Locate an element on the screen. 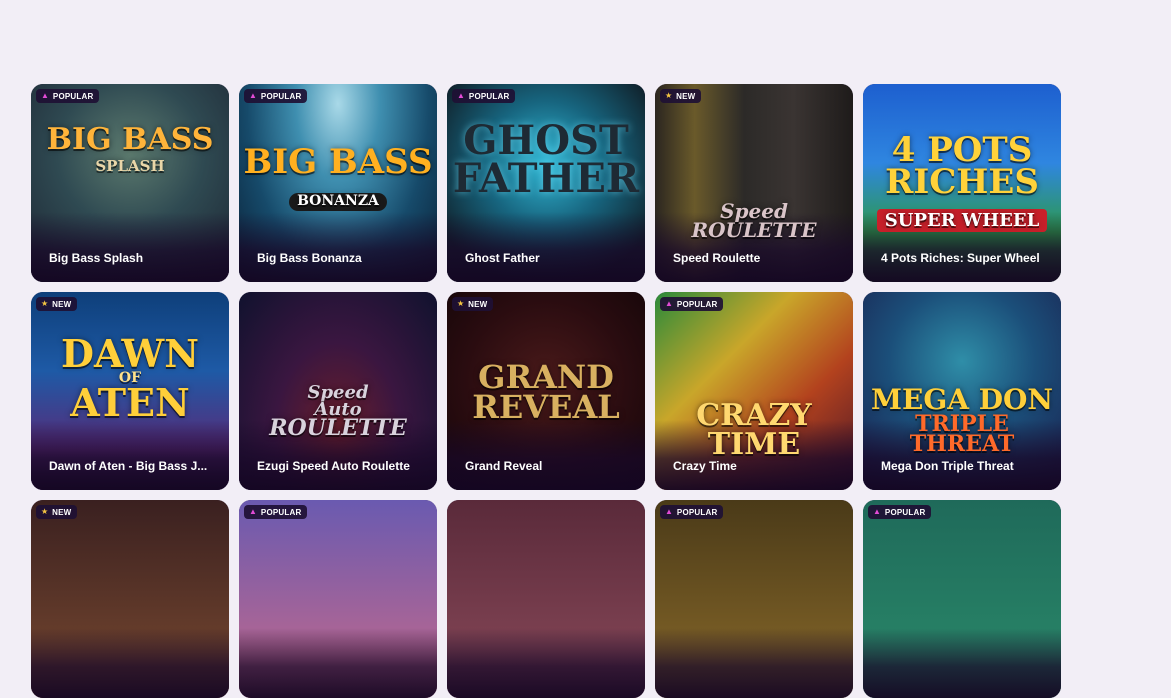 Image resolution: width=1171 pixels, height=698 pixels. game-card: BIG BASS SPLASH ▲ POPULAR Big Bass Splash is located at coordinates (130, 183).